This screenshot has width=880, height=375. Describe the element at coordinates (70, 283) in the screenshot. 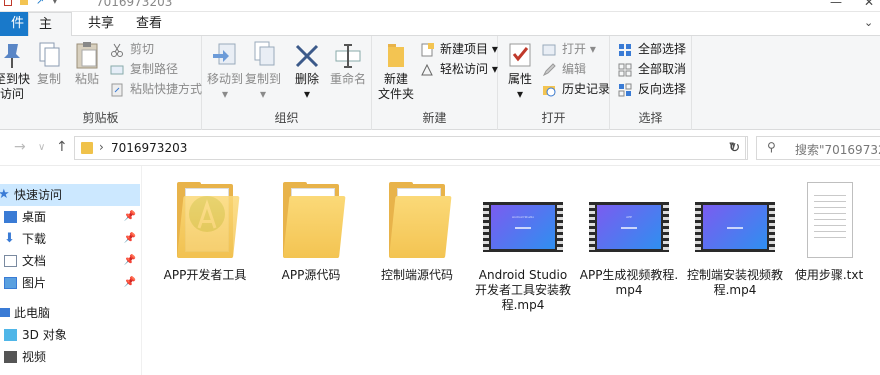

I see `nav-pictures: 图片 📌` at that location.